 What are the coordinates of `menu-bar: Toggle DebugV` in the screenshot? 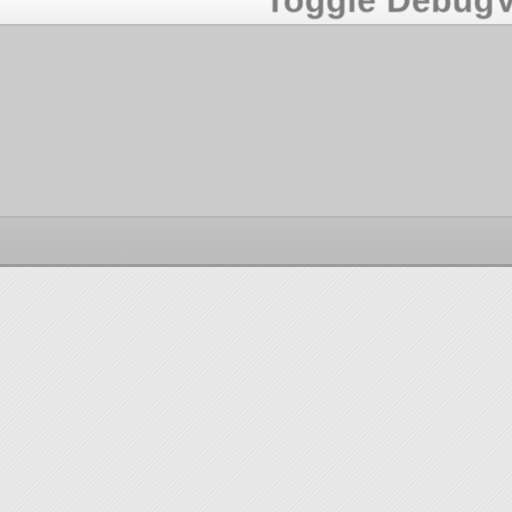 It's located at (256, 13).